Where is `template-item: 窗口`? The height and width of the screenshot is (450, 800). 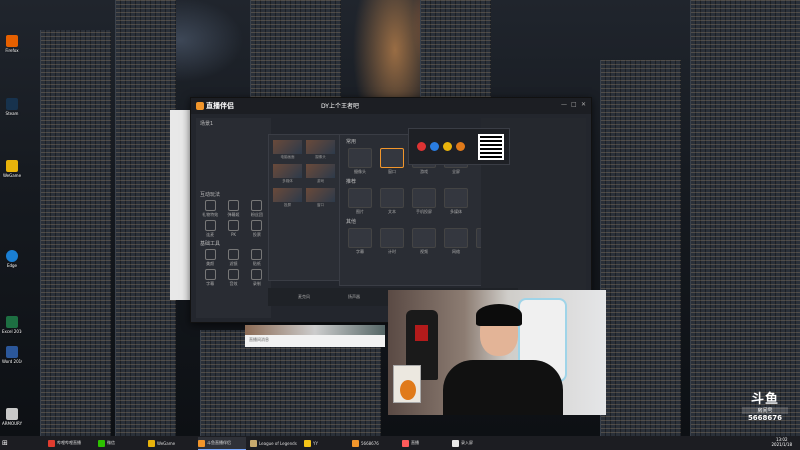 template-item: 窗口 is located at coordinates (320, 198).